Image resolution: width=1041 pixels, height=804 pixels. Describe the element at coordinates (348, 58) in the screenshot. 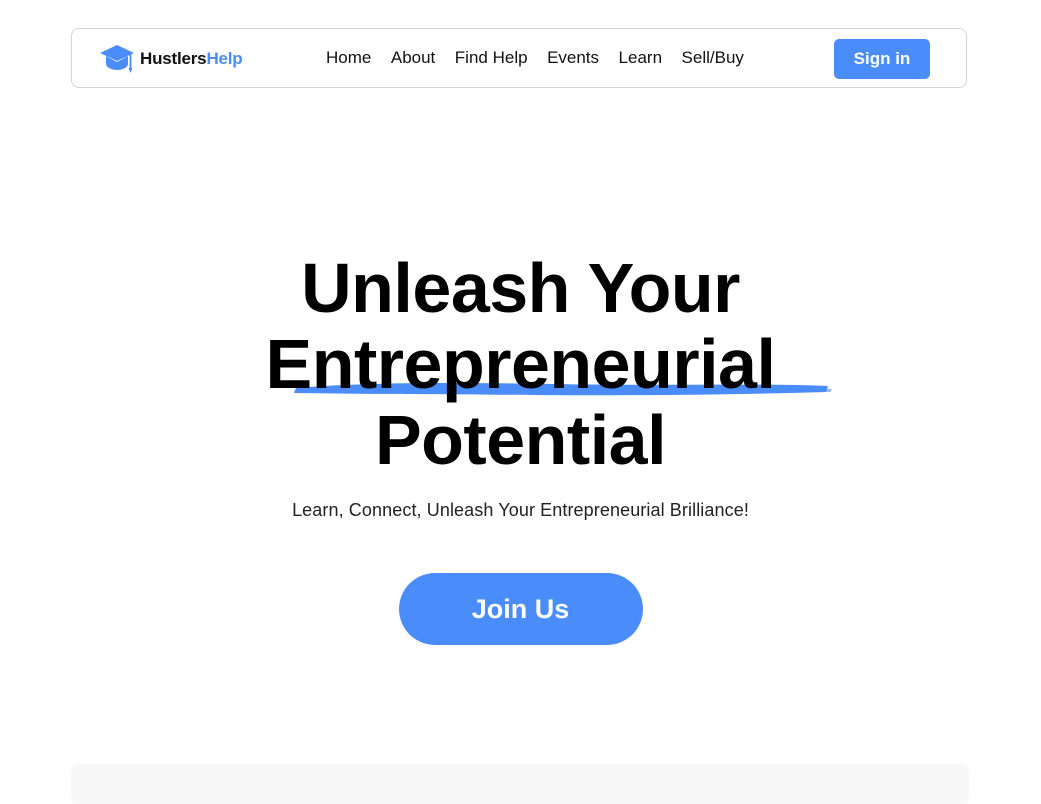

I see `nav-link-home: Home` at that location.